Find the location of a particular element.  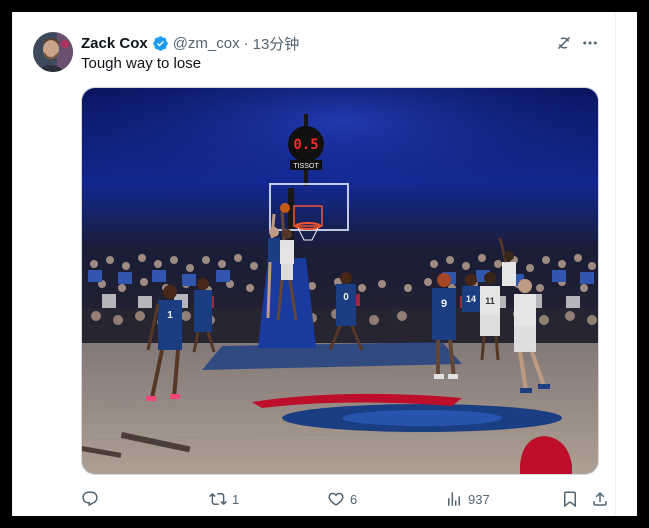

like-count: 6 is located at coordinates (354, 499).